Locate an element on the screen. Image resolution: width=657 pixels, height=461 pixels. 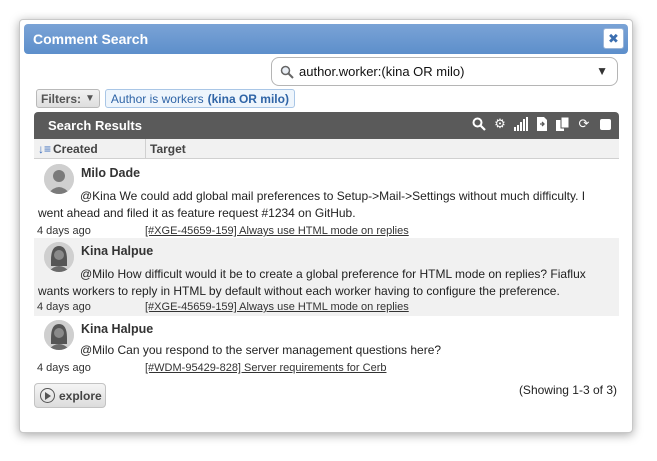
document-export-icon is located at coordinates (542, 124).